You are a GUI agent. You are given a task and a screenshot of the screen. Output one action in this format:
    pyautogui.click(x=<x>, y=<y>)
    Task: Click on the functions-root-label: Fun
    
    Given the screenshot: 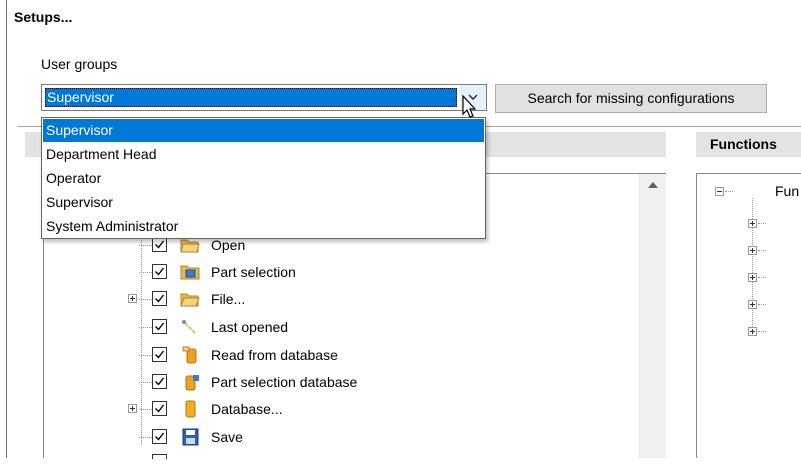 What is the action you would take?
    pyautogui.click(x=787, y=191)
    